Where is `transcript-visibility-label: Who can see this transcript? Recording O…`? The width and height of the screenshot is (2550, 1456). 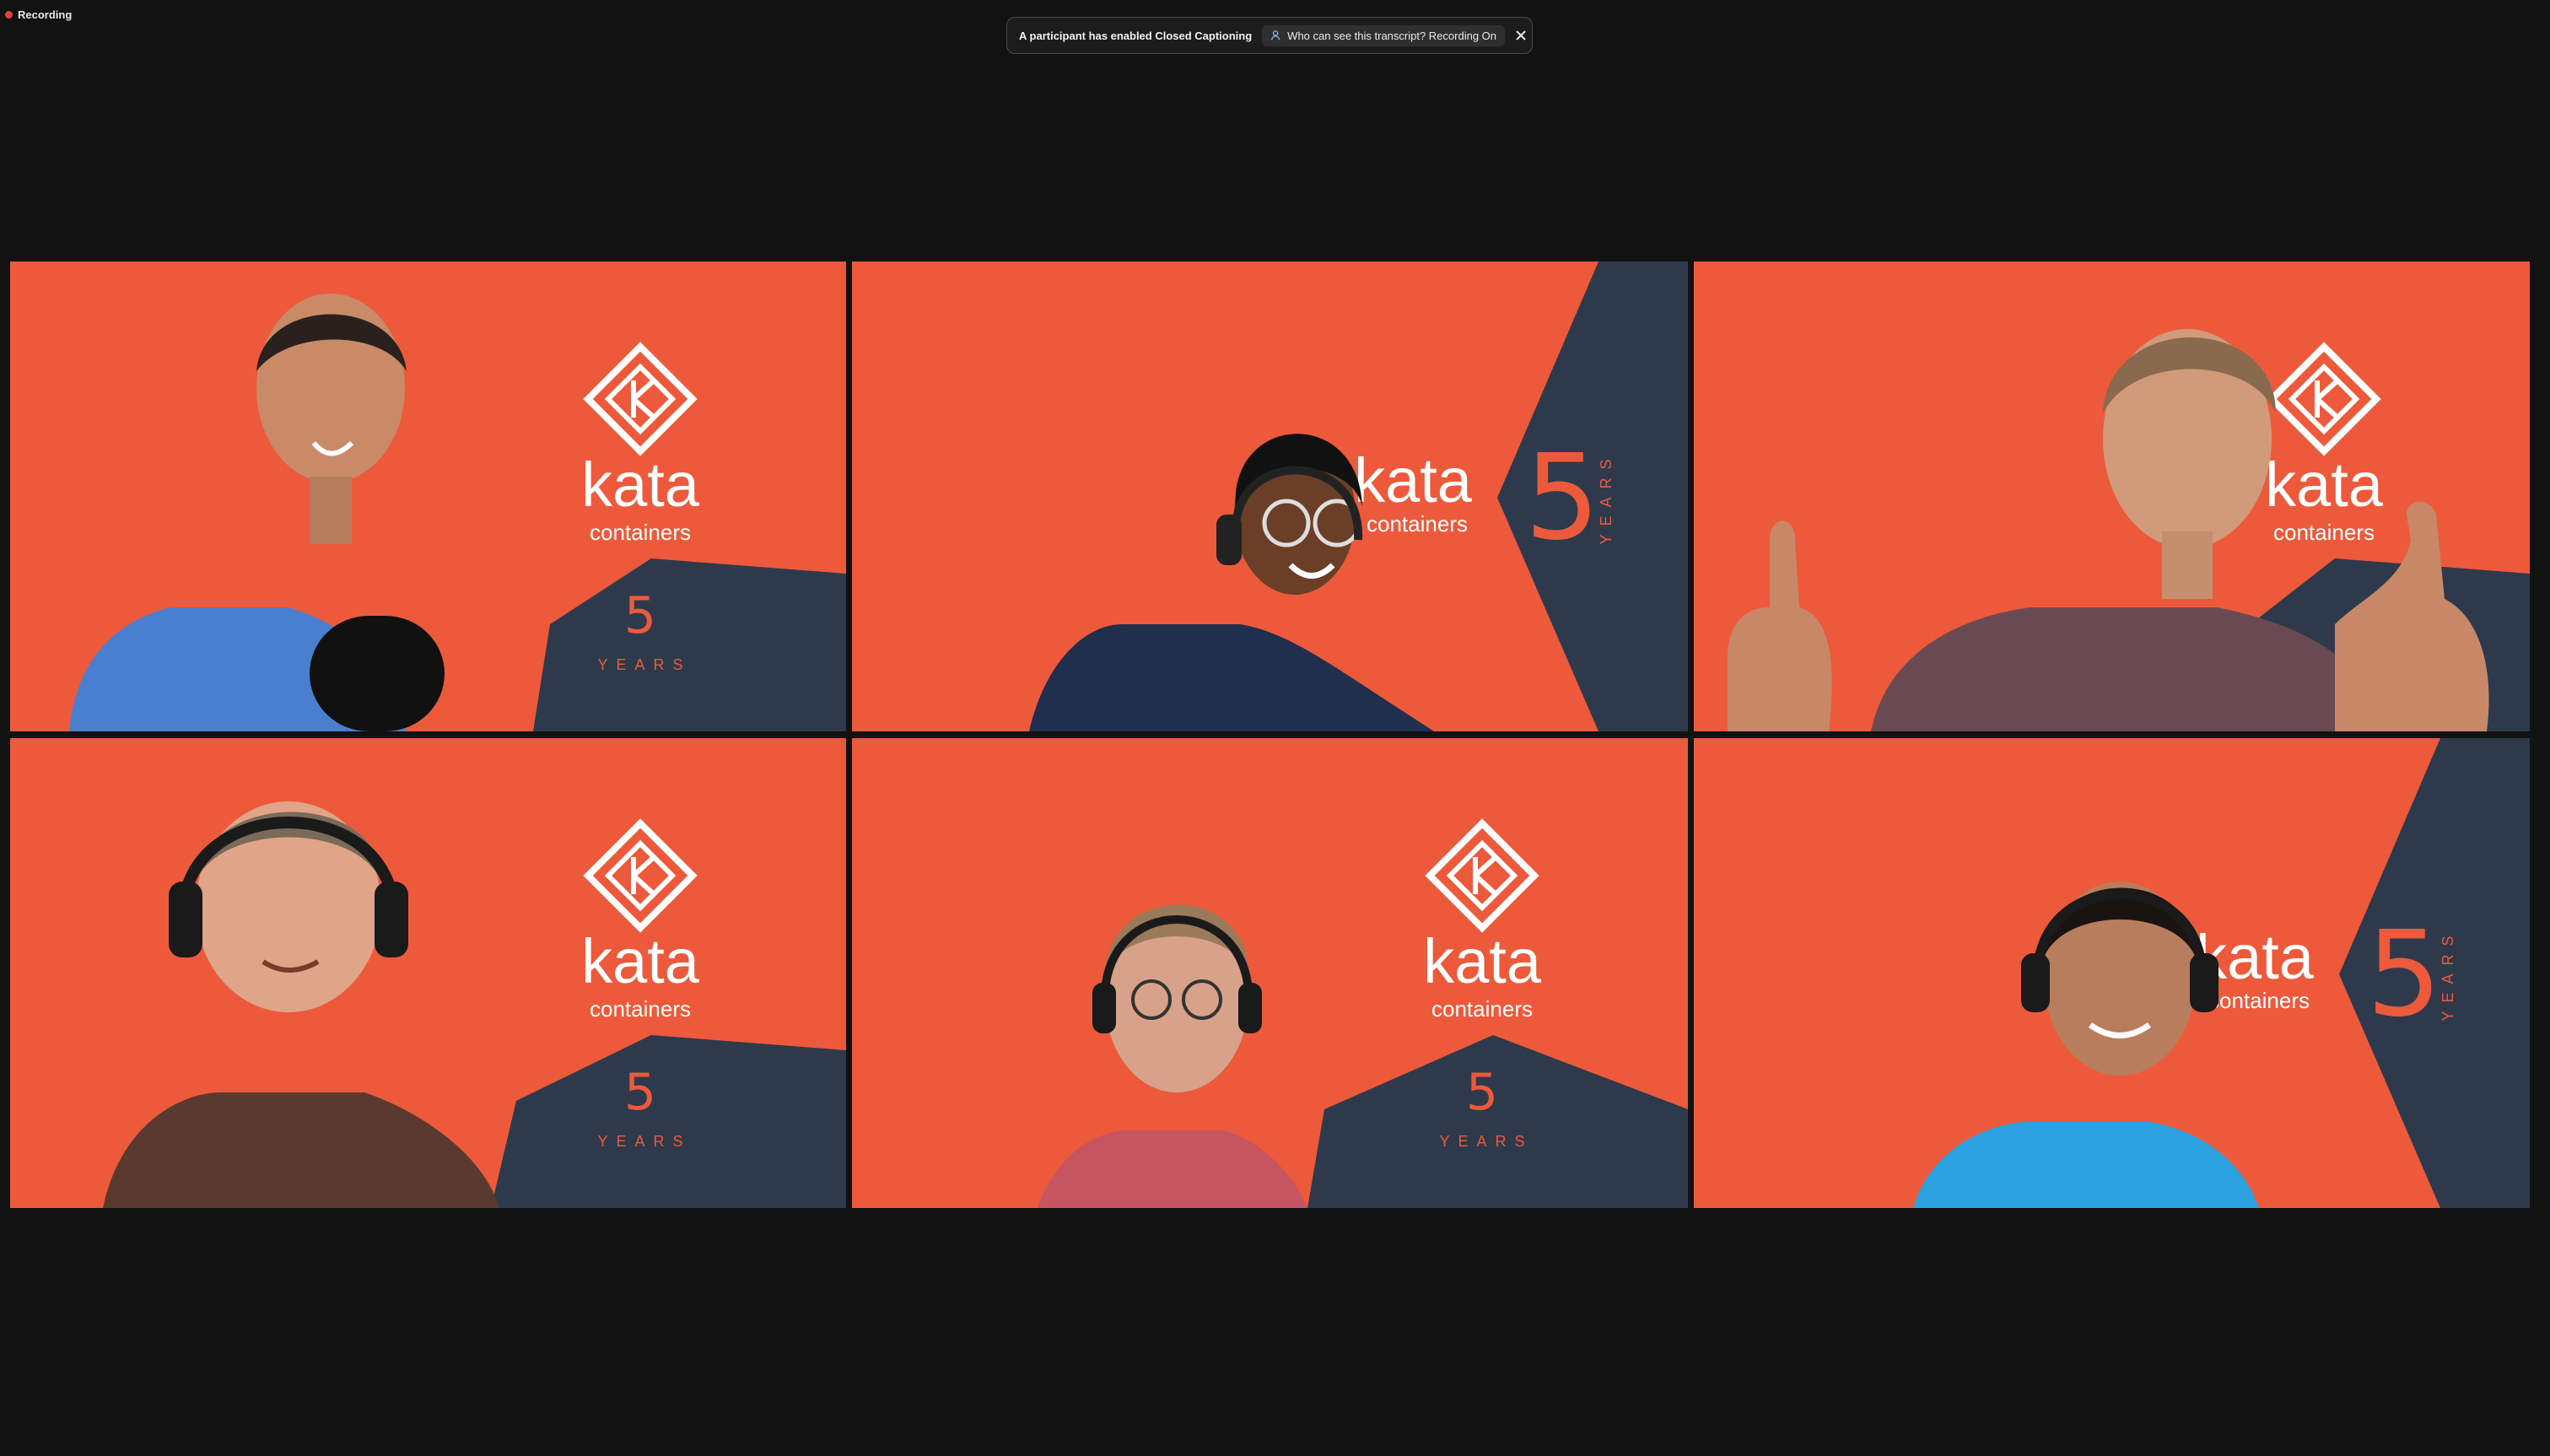
transcript-visibility-label: Who can see this transcript? Recording O… is located at coordinates (1392, 35).